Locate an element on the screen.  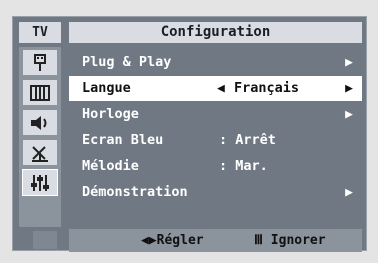
sound-icon is located at coordinates (40, 122).